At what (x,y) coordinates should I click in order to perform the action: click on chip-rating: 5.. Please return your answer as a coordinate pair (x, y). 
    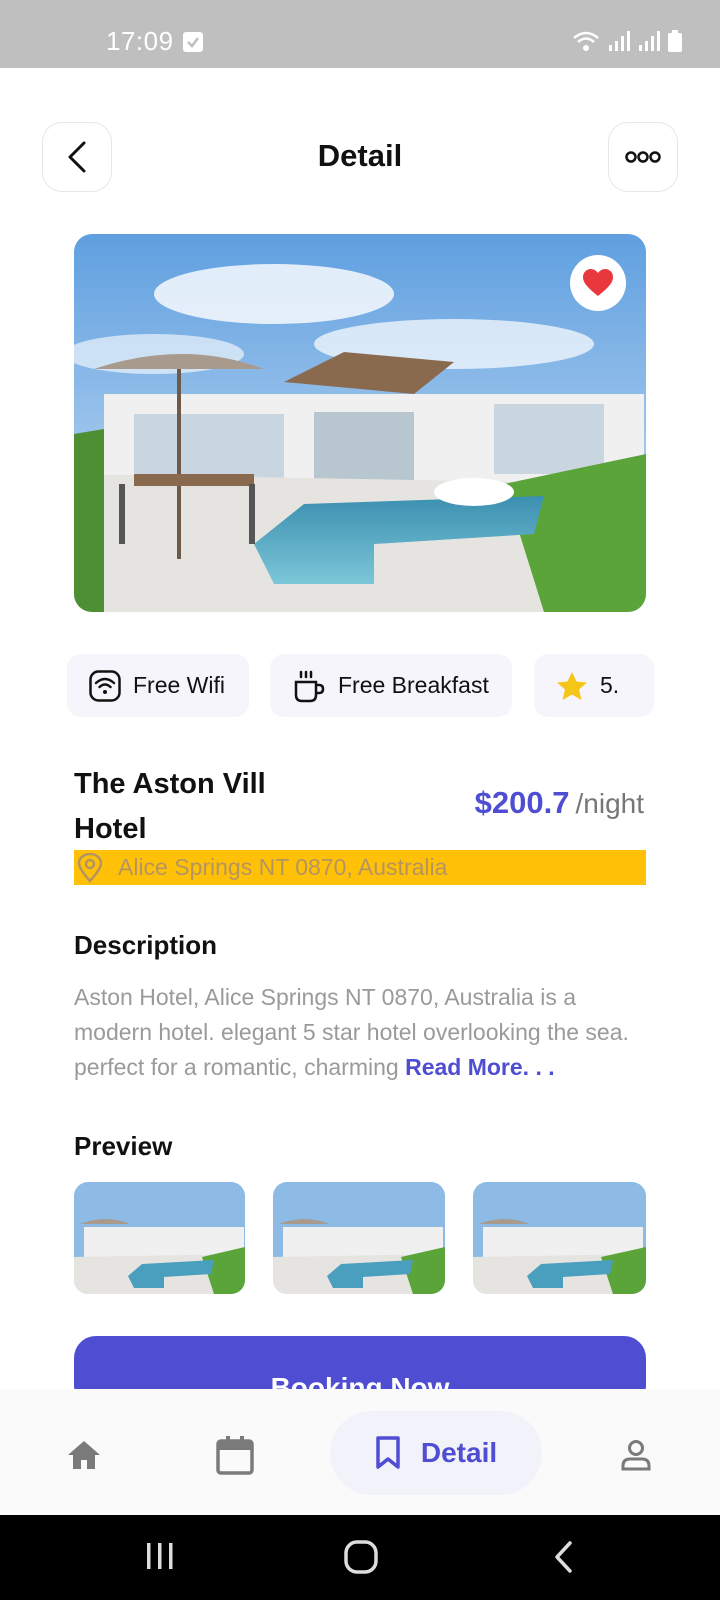
    Looking at the image, I should click on (594, 685).